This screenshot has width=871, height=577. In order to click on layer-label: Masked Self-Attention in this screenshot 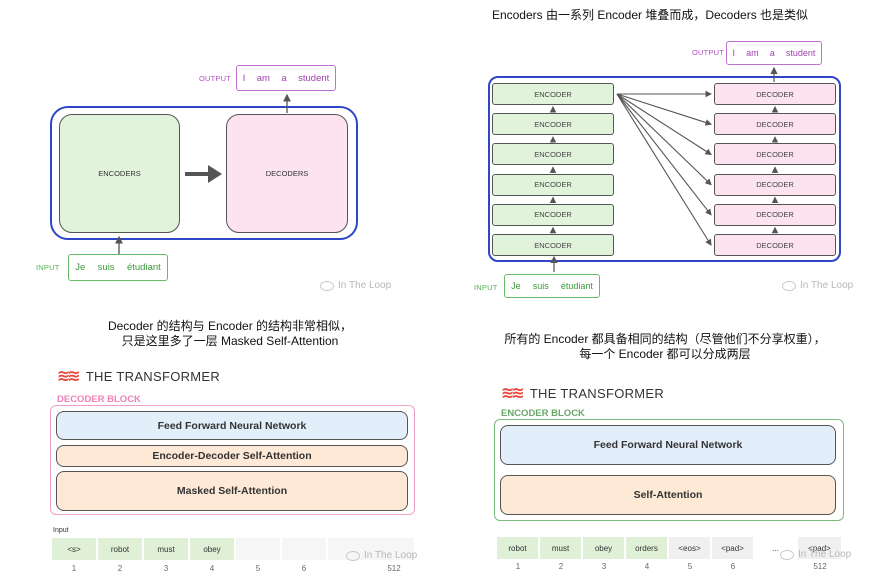, I will do `click(232, 491)`.